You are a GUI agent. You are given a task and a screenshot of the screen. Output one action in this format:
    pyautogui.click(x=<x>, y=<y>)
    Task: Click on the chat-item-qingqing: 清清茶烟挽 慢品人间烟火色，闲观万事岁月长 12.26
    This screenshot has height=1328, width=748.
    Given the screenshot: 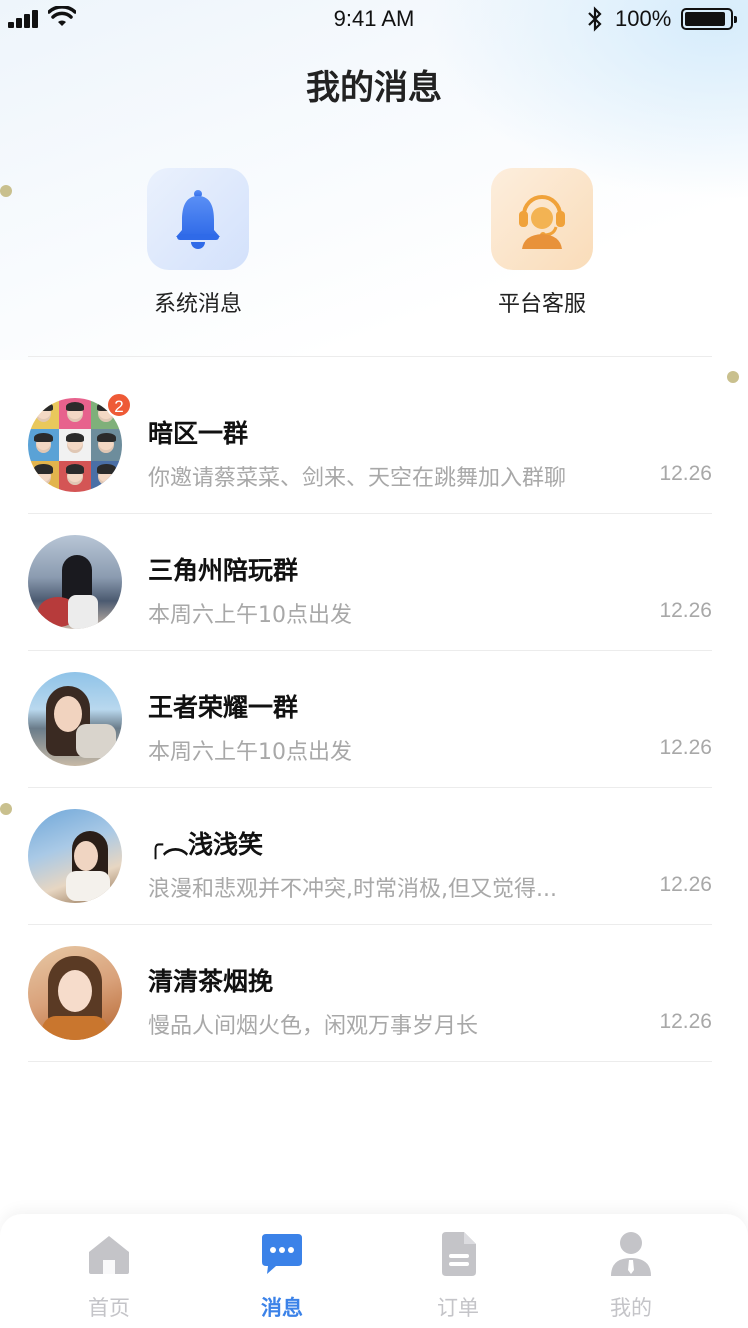 What is the action you would take?
    pyautogui.click(x=370, y=992)
    